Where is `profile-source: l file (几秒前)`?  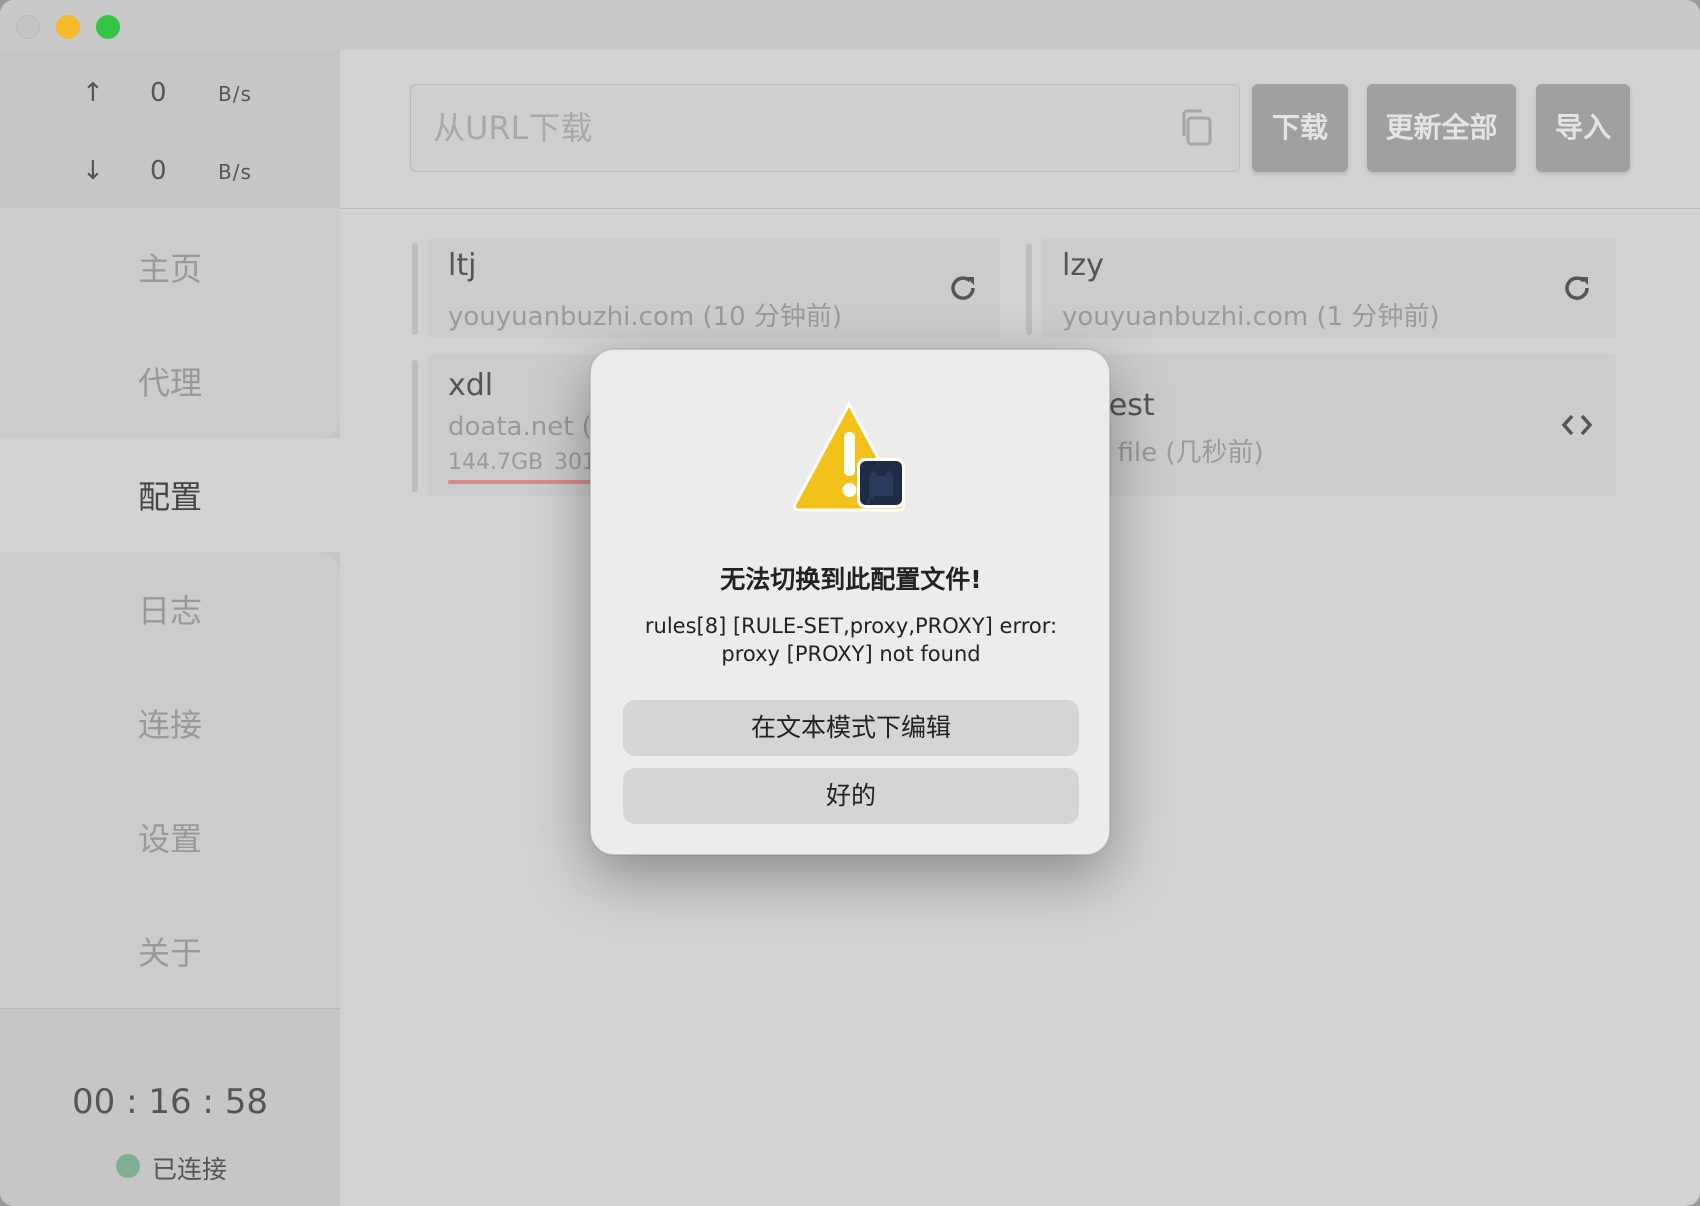
profile-source: l file (几秒前) is located at coordinates (1183, 453).